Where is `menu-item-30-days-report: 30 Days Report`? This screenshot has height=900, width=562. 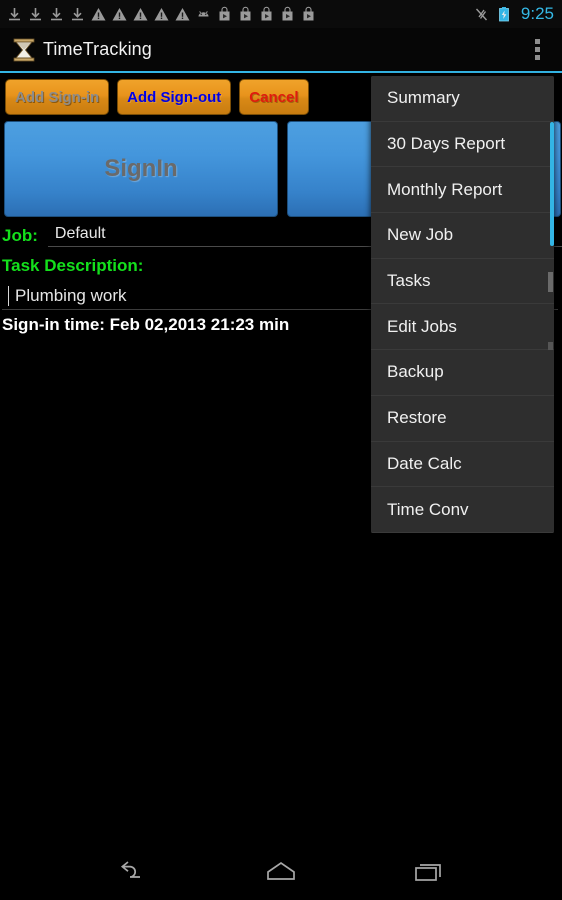 menu-item-30-days-report: 30 Days Report is located at coordinates (462, 144).